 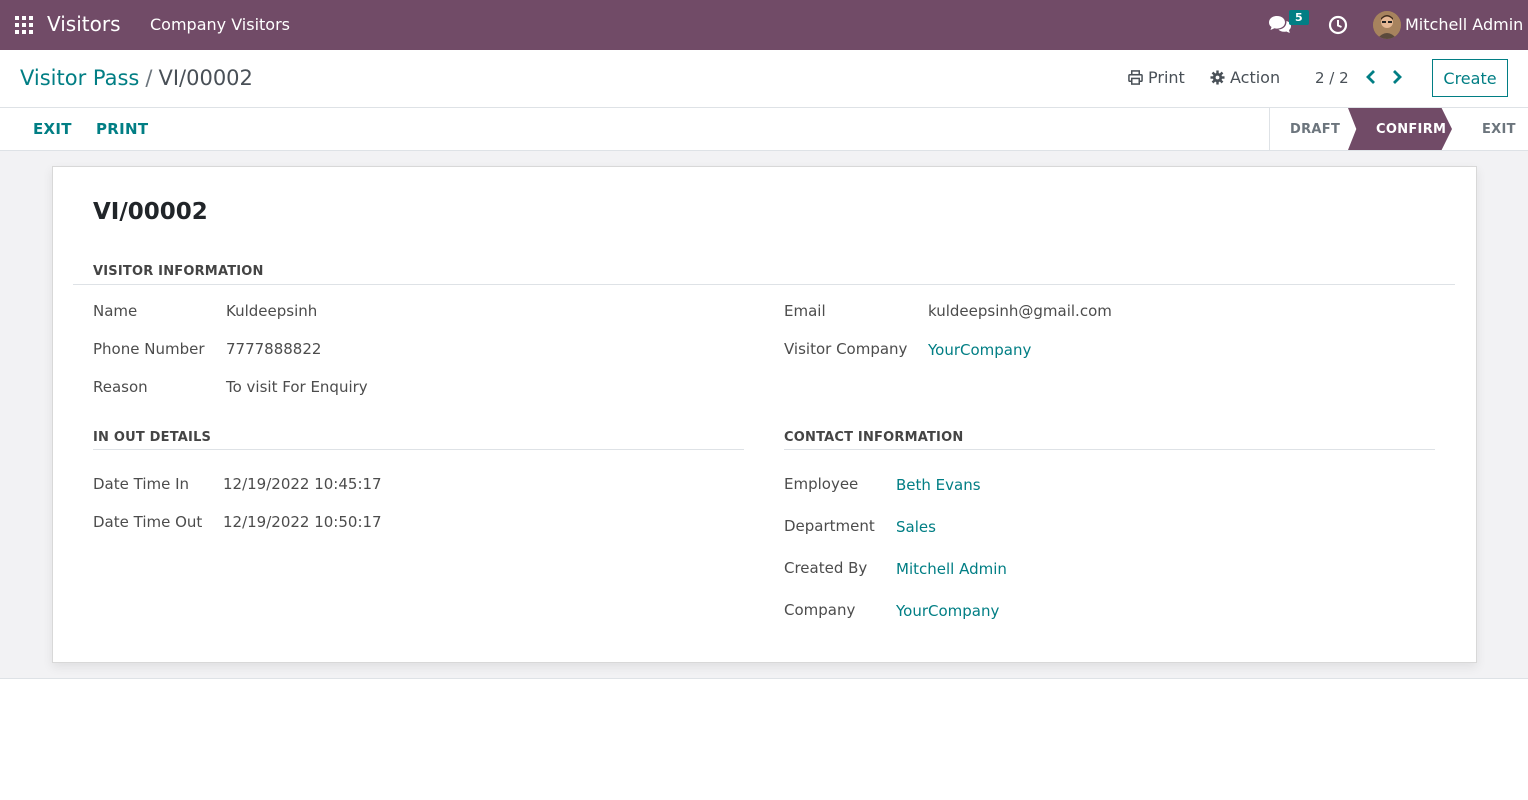 What do you see at coordinates (1255, 77) in the screenshot?
I see `action-label: Action` at bounding box center [1255, 77].